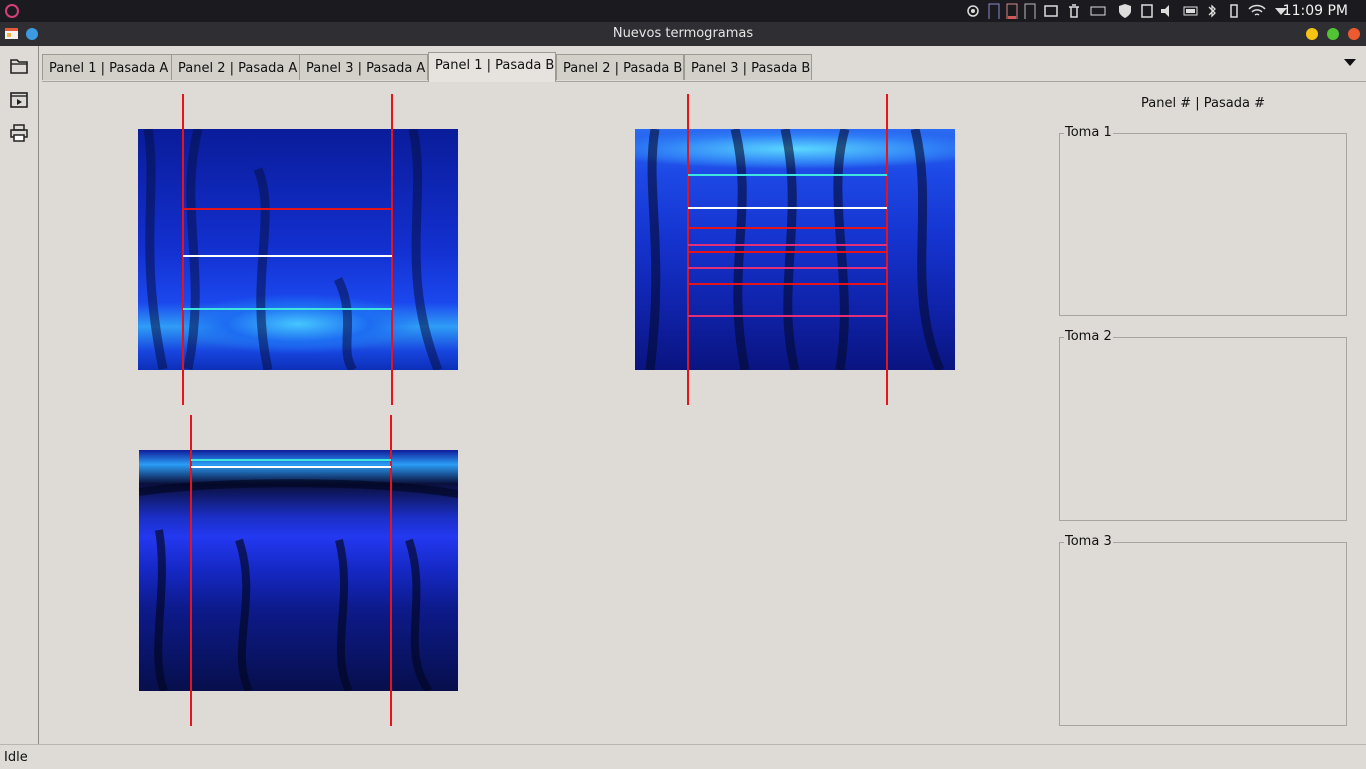 The width and height of the screenshot is (1366, 769). I want to click on close-button, so click(1354, 34).